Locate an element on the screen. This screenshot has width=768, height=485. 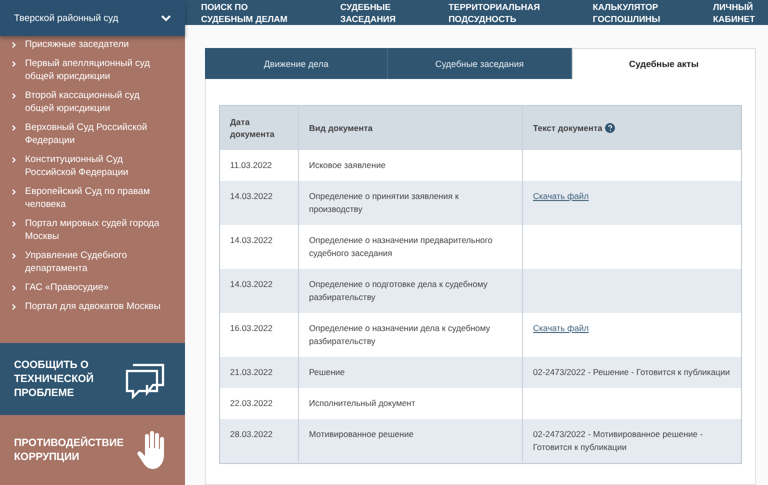
nav-link: ТЕРРИТОРИАЛЬНАЯ ПОДСУДНОСТЬ is located at coordinates (494, 12).